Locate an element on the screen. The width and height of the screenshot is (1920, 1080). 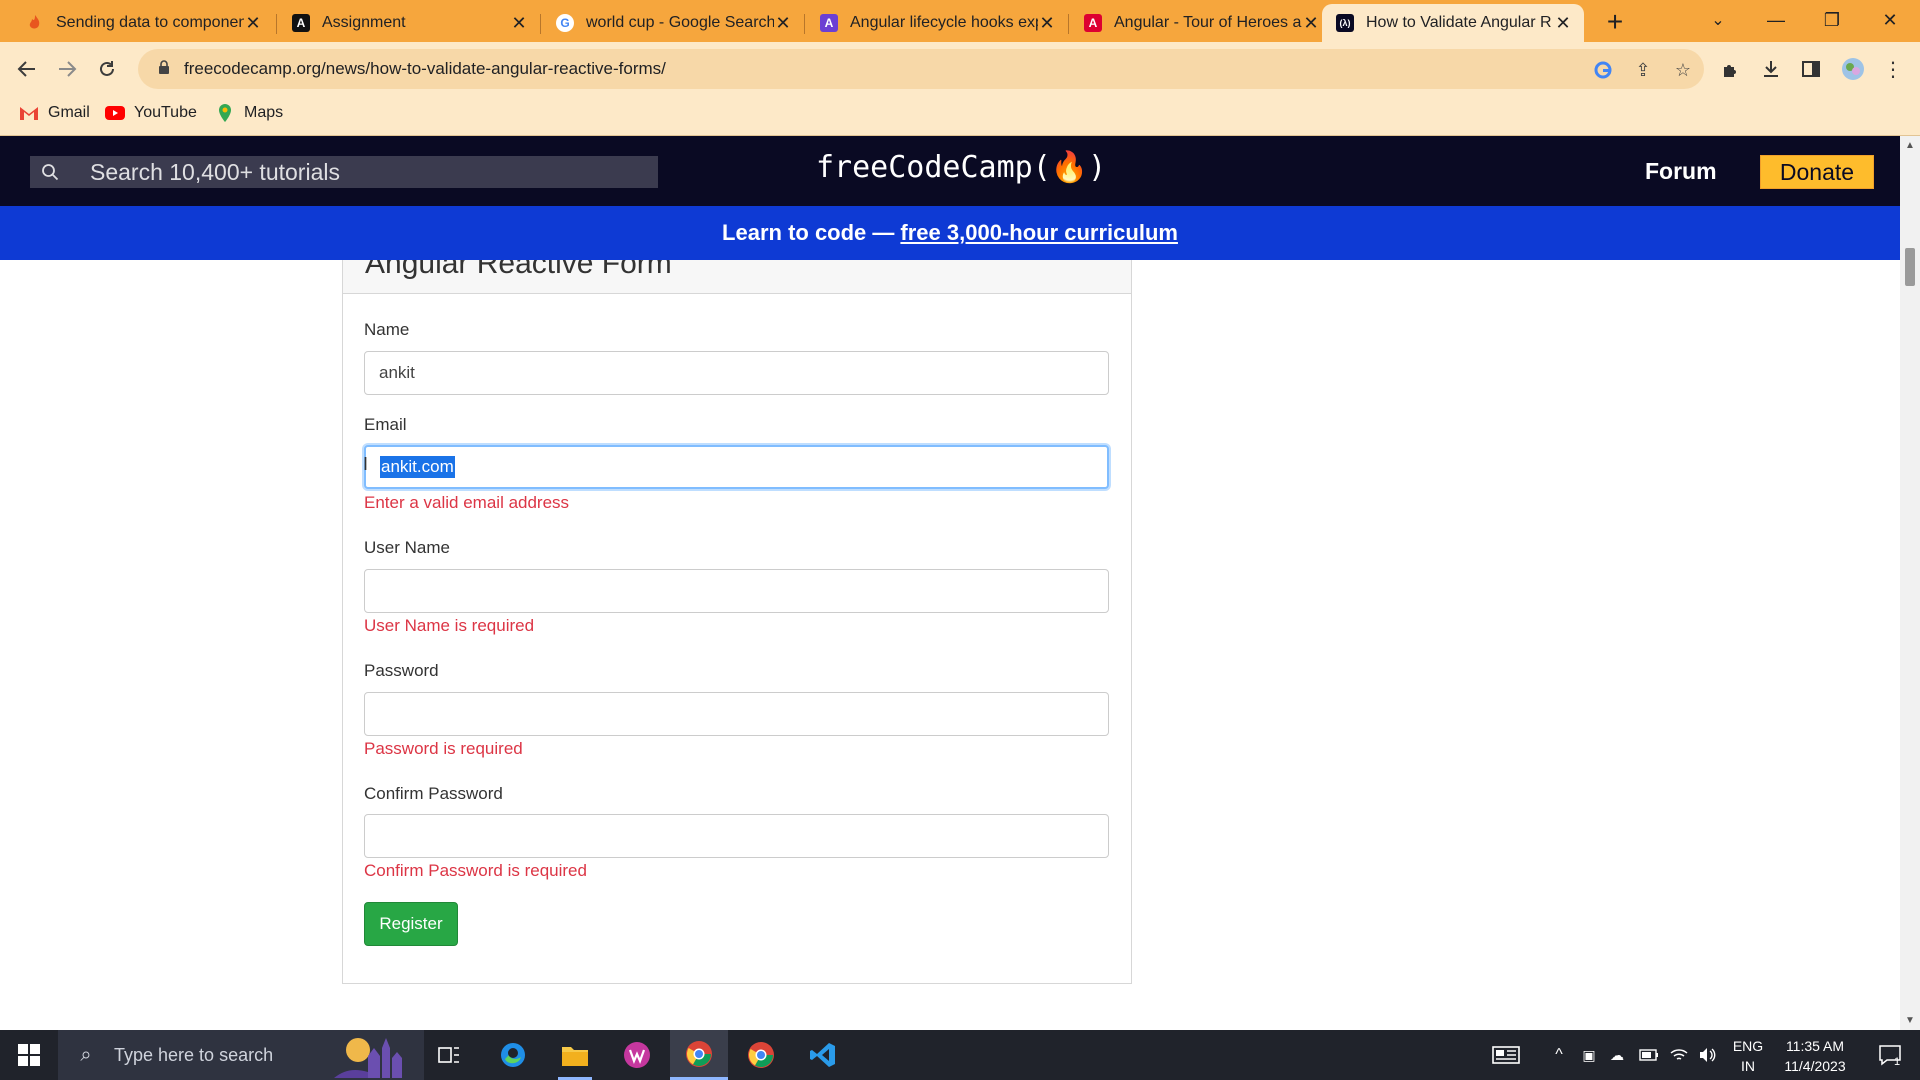
bookmark-label: Maps is located at coordinates (264, 112).